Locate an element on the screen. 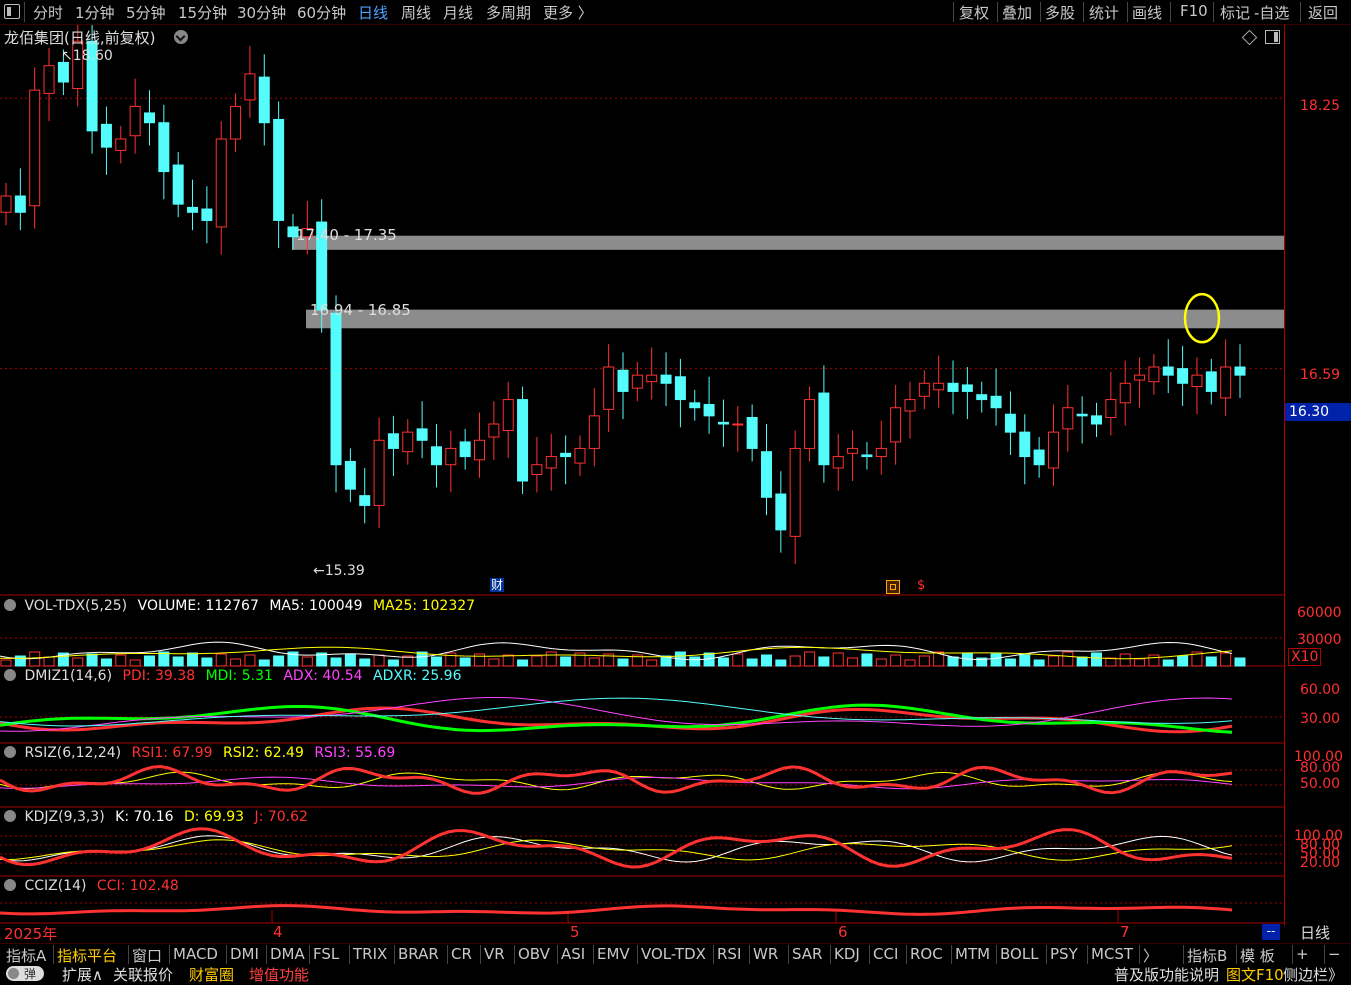 The height and width of the screenshot is (985, 1351). dropdown-circle-icon is located at coordinates (181, 37).